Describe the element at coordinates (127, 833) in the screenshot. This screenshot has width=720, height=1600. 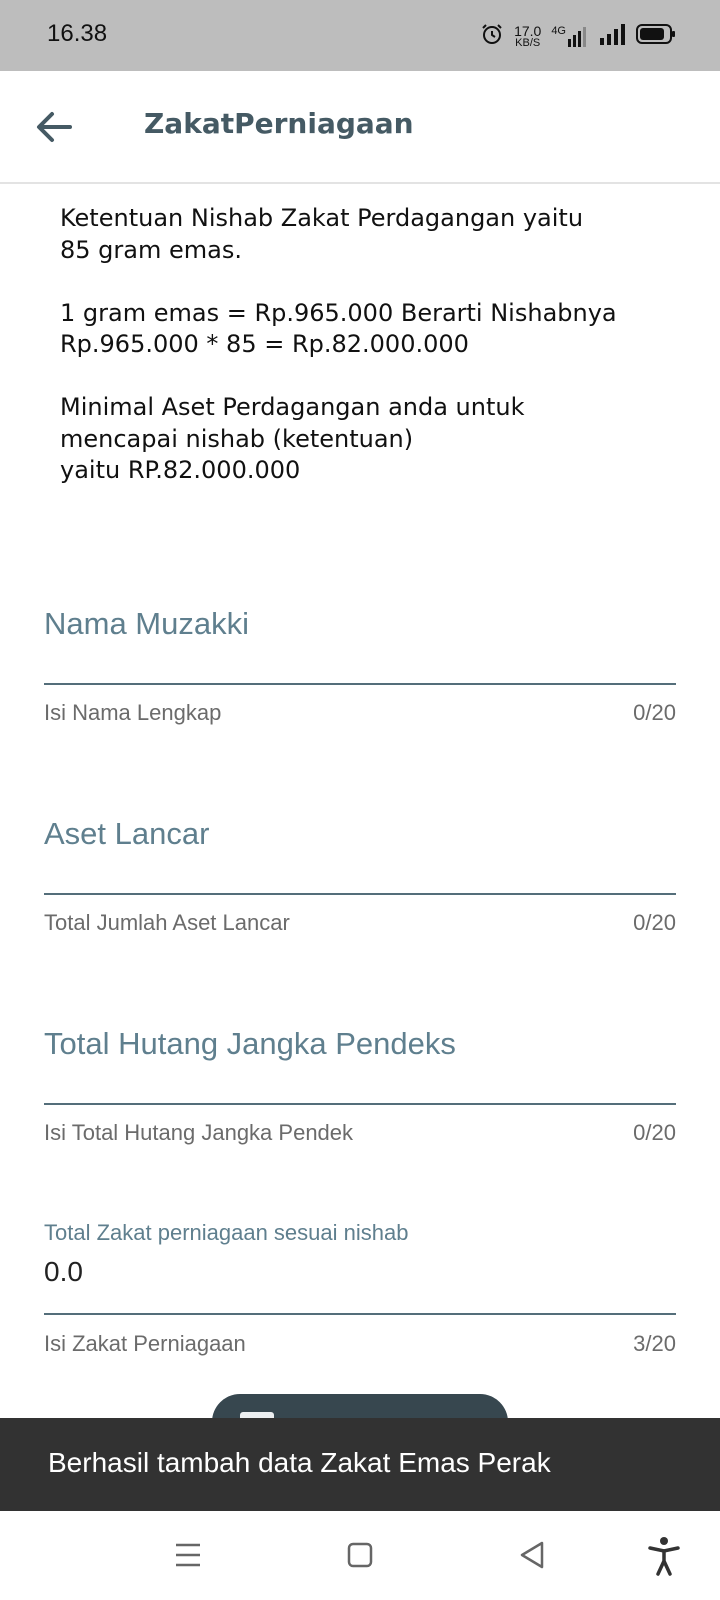
I see `aset-lancar-label: Aset Lancar` at that location.